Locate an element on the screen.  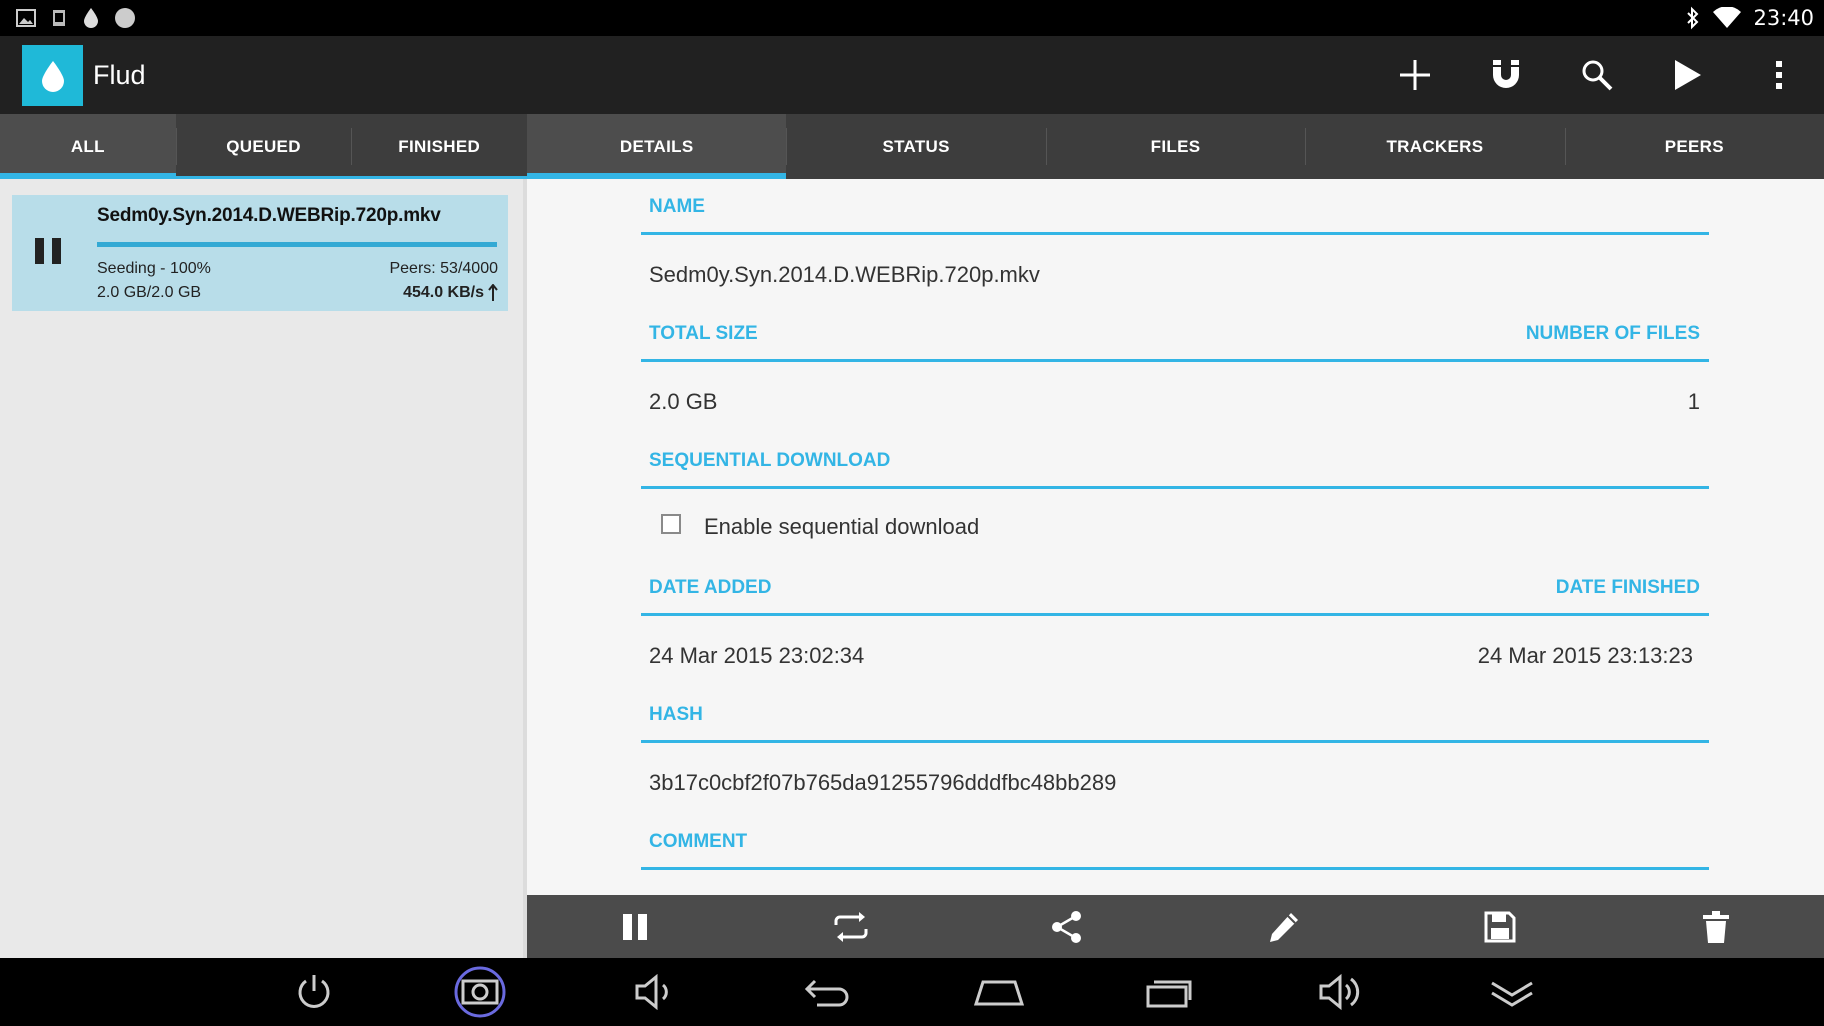
app-logo is located at coordinates (52, 75).